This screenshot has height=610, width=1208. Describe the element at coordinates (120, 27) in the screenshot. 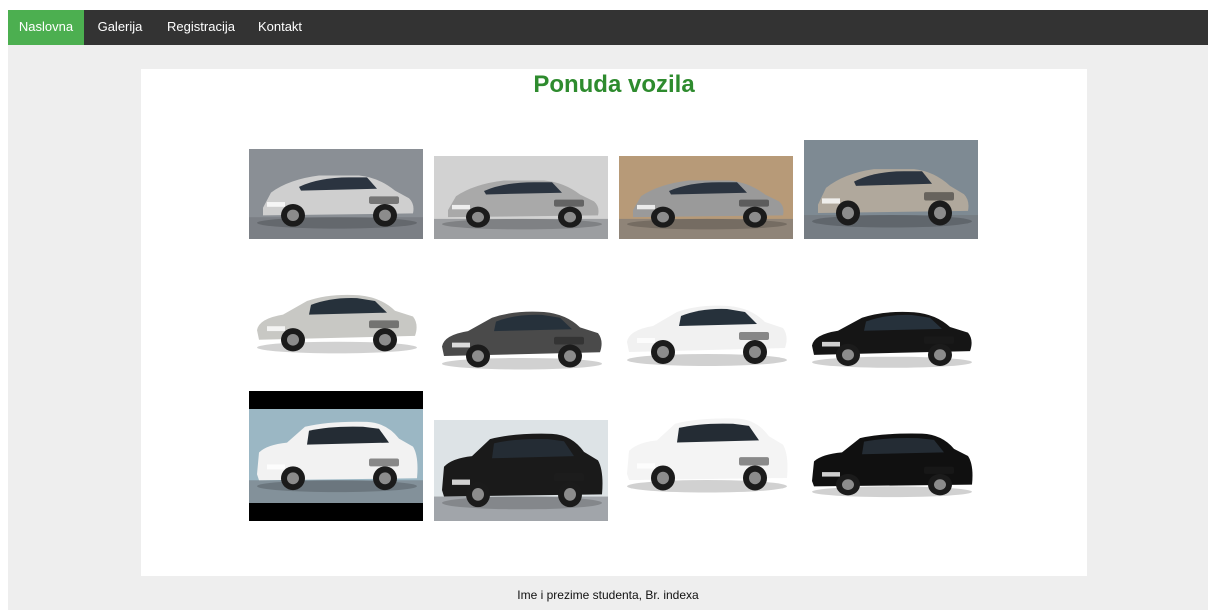

I see `nav-item-galerija: Galerija` at that location.